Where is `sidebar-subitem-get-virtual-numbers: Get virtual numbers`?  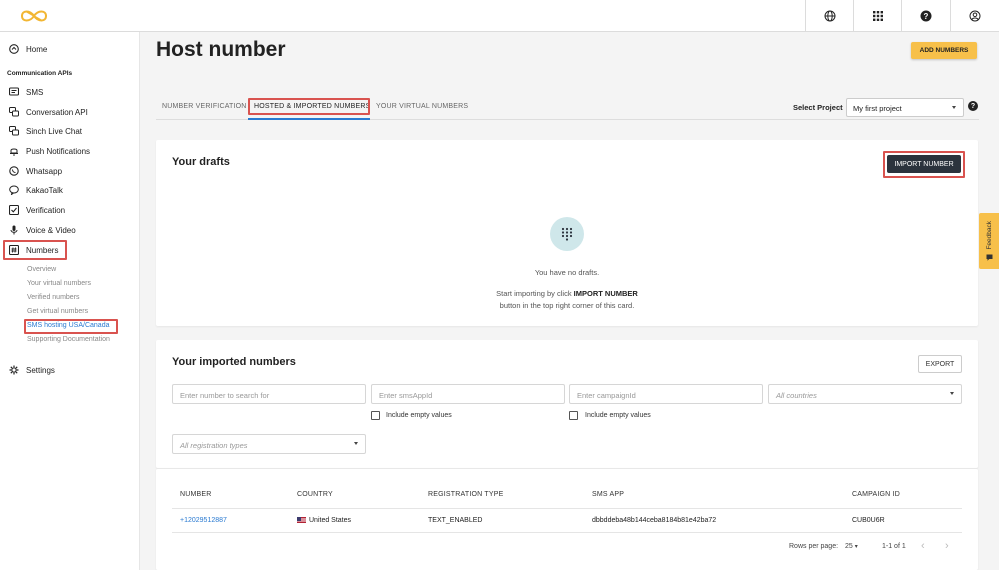
sidebar-subitem-get-virtual-numbers: Get virtual numbers is located at coordinates (57, 311).